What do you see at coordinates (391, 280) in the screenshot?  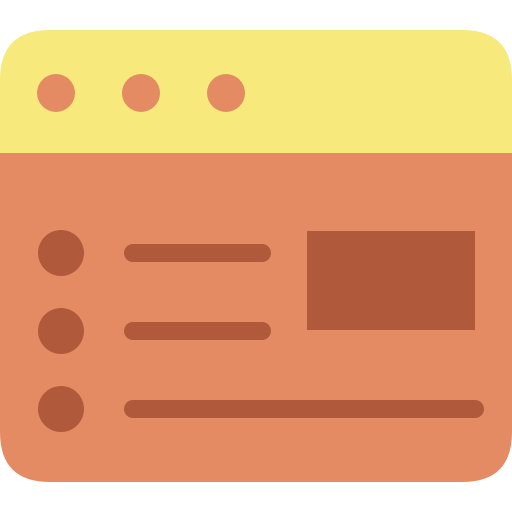 I see `image-placeholder` at bounding box center [391, 280].